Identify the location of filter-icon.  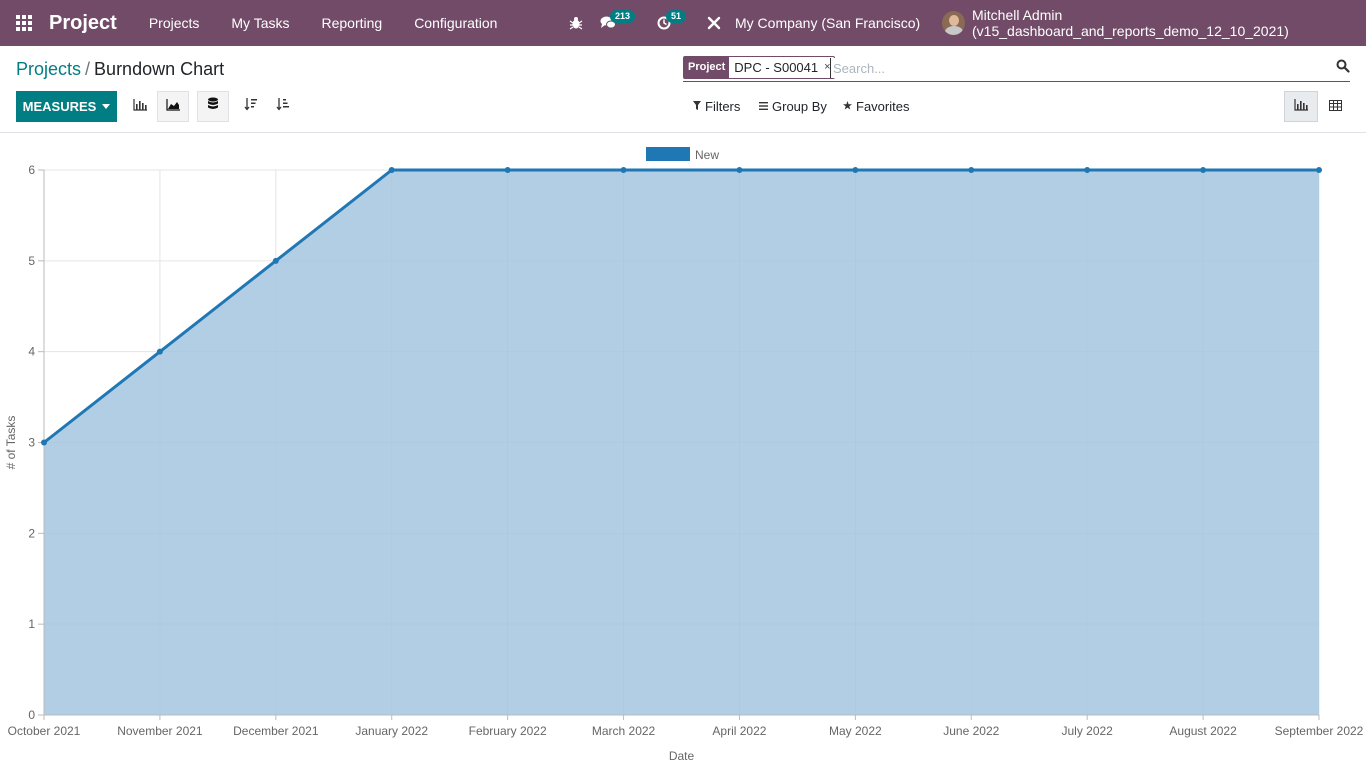
(697, 106).